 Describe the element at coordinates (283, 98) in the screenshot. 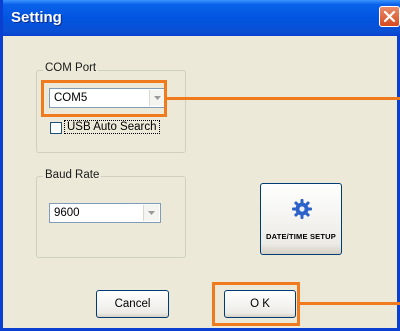

I see `com-port-callout-line` at that location.